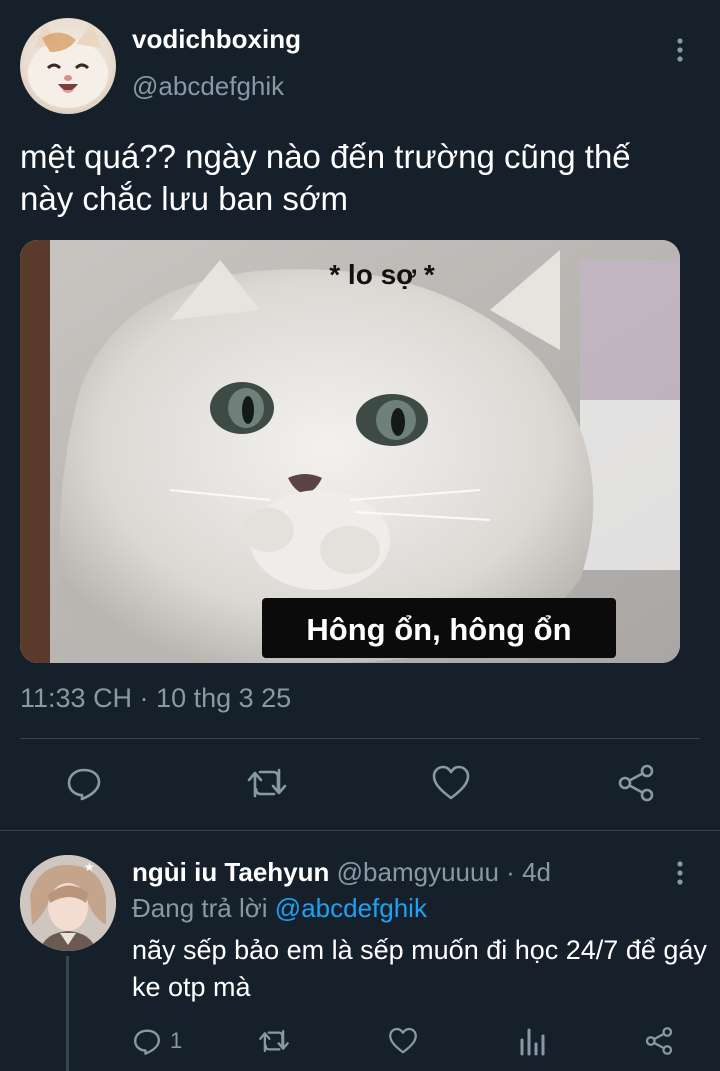 The image size is (720, 1071). I want to click on reply-header: ngùi iu Taehyun @bamgyuuuu · 4d, so click(341, 872).